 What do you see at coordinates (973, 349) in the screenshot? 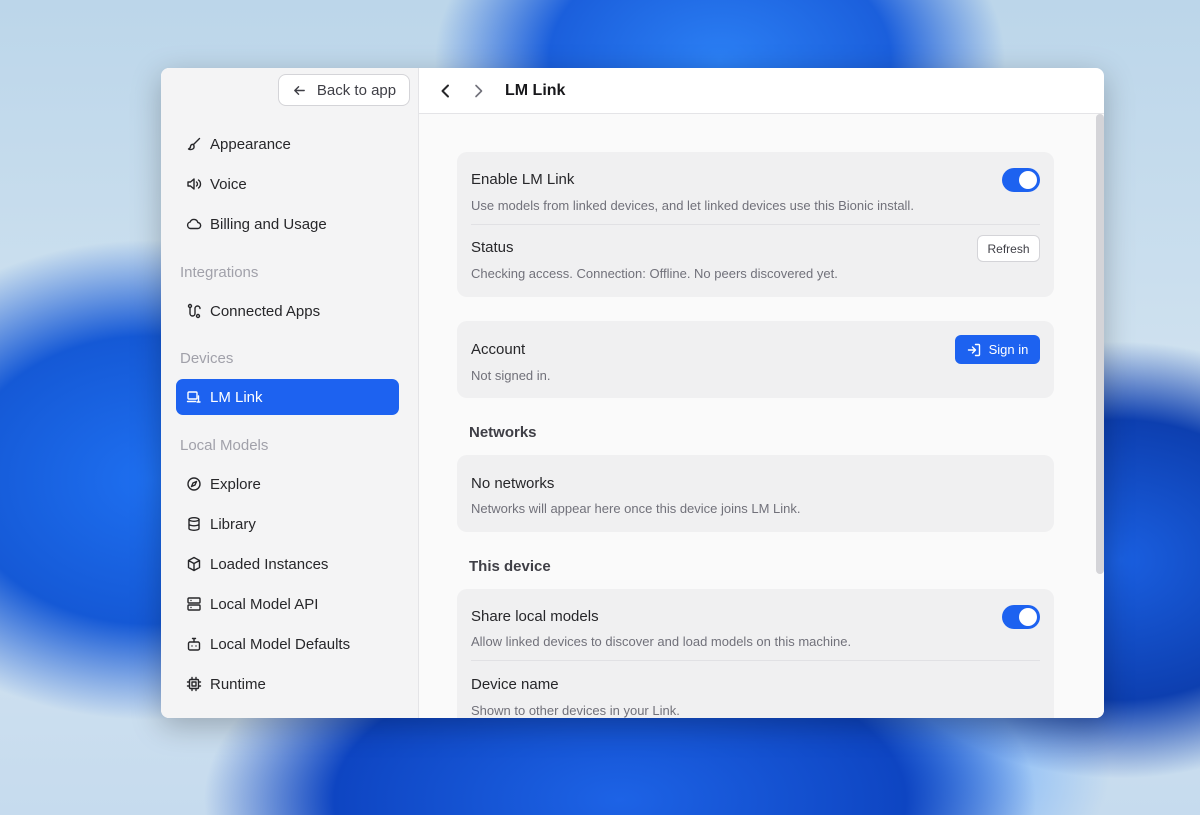
I see `sign-in-icon` at bounding box center [973, 349].